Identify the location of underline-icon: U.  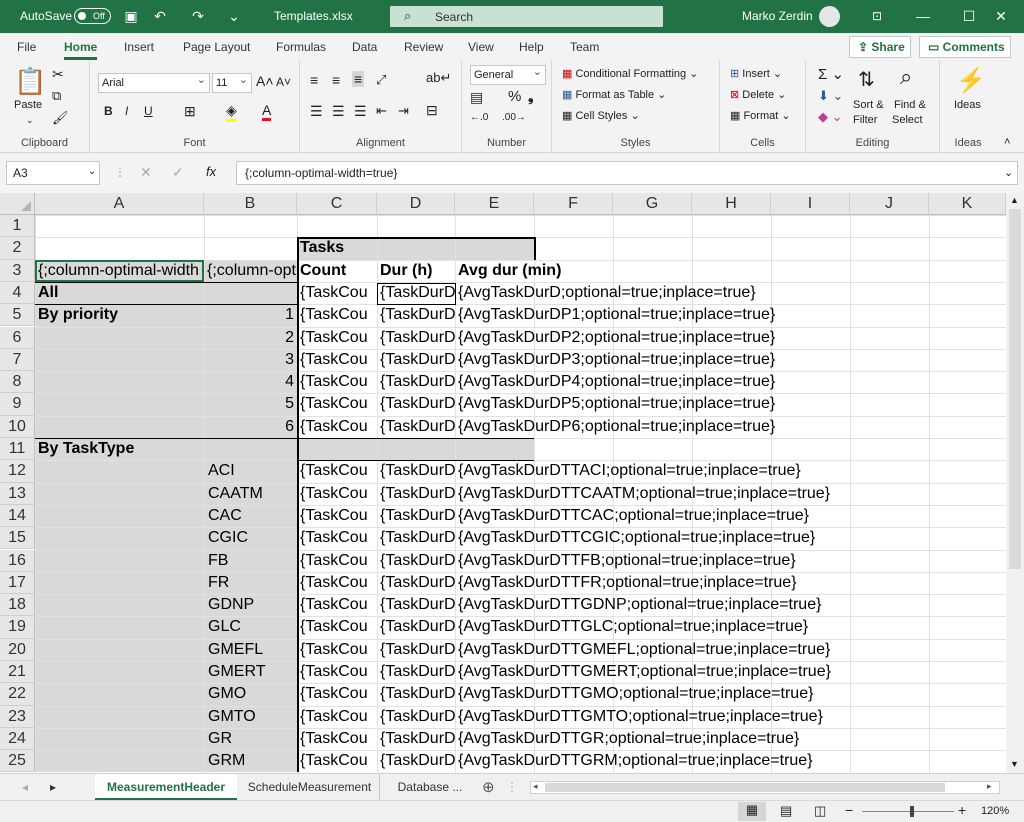
(148, 111).